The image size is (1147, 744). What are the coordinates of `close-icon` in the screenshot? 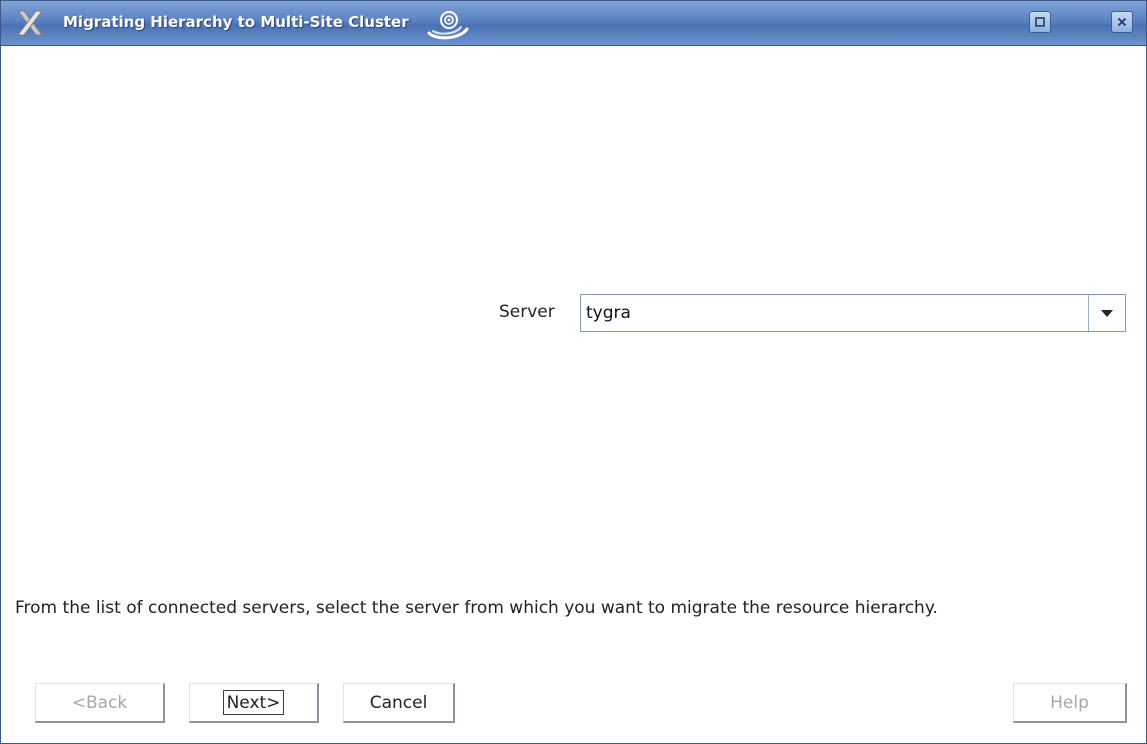 It's located at (1122, 22).